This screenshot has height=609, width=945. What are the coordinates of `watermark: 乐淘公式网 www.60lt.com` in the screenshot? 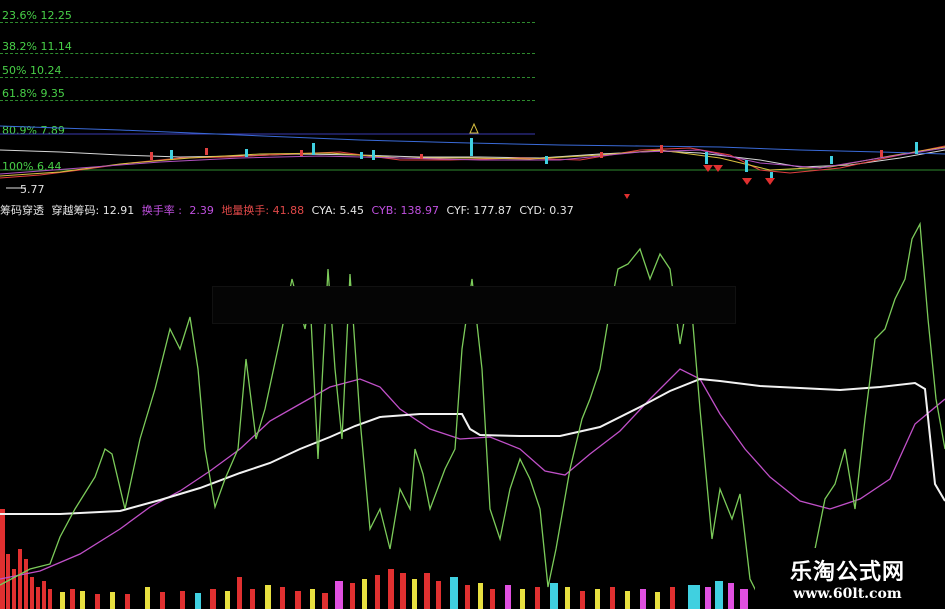 It's located at (850, 578).